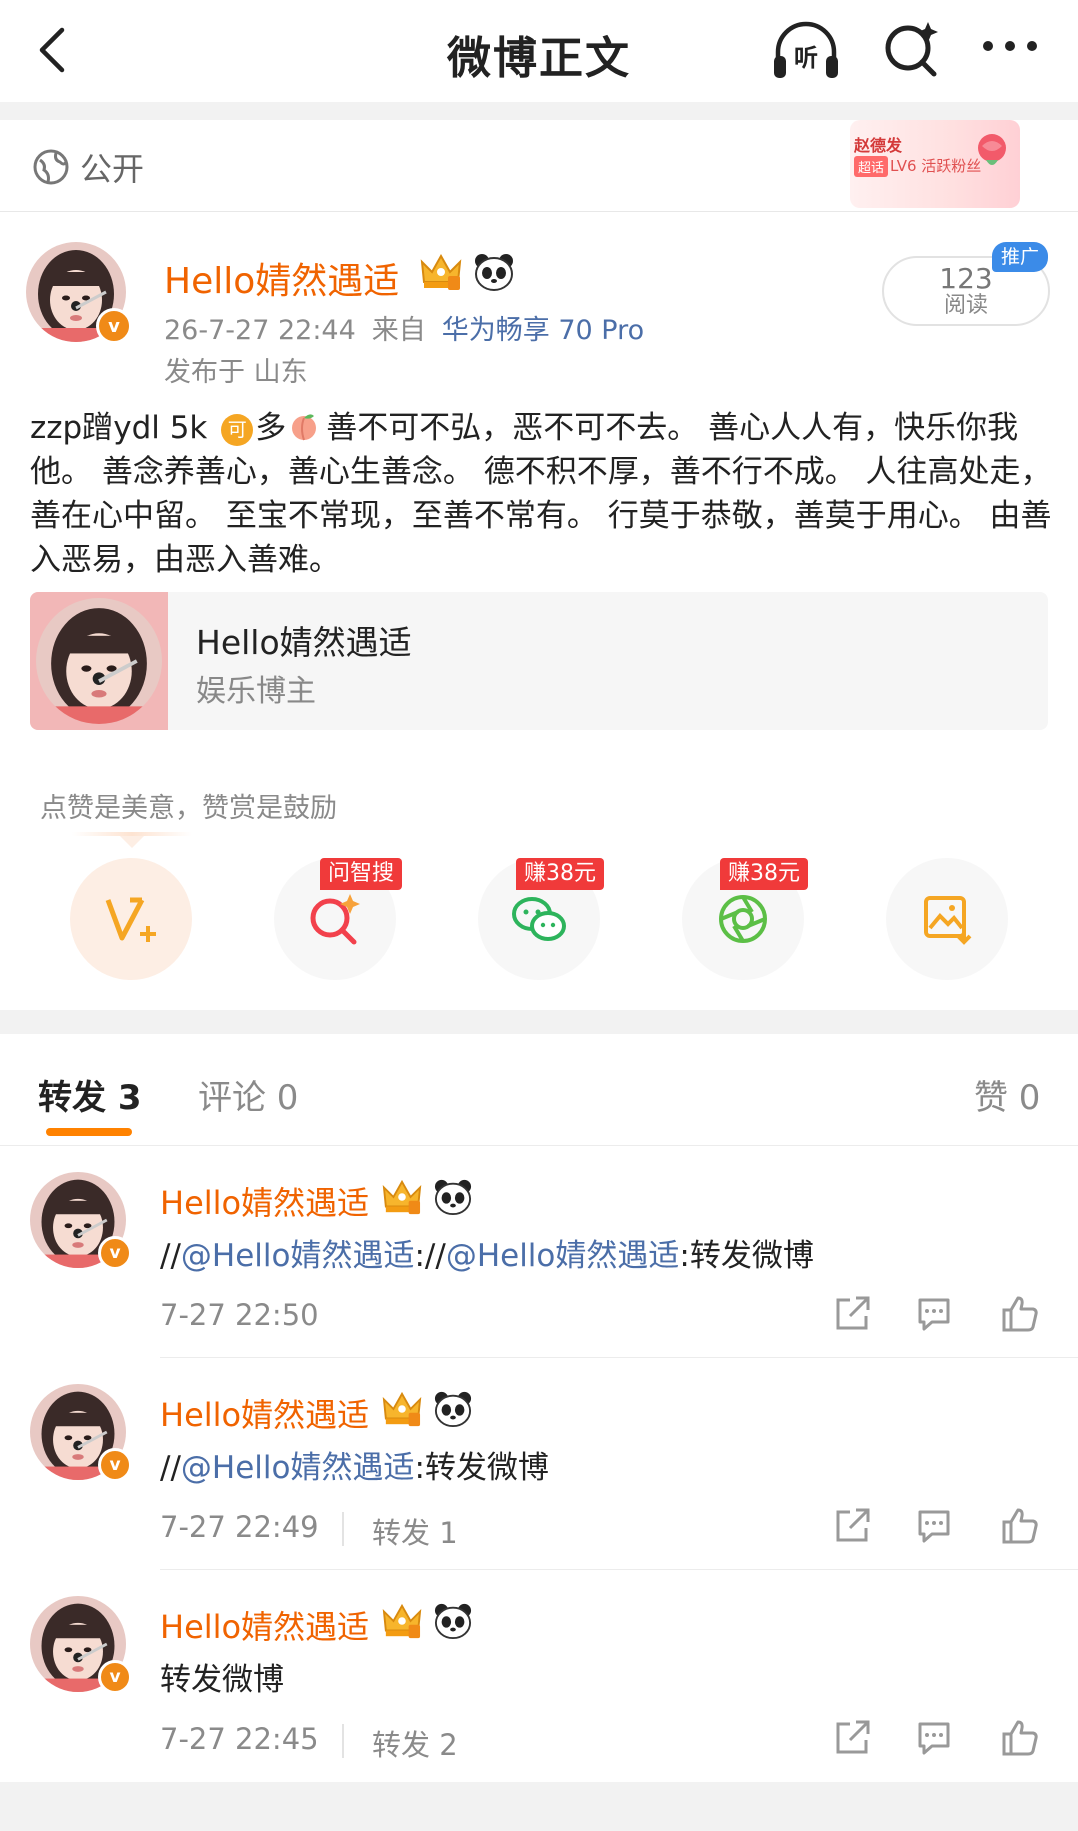 Image resolution: width=1078 pixels, height=1831 pixels. I want to click on author-name: Hello婧然遇适, so click(281, 278).